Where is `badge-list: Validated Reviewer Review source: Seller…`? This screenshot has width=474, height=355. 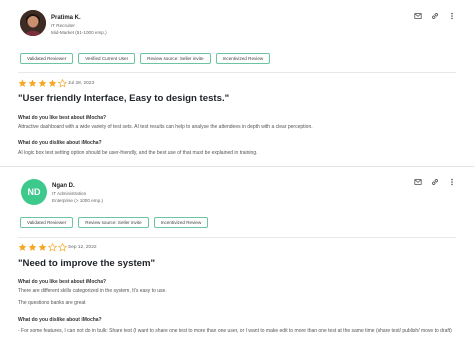 badge-list: Validated Reviewer Review source: Seller… is located at coordinates (114, 222).